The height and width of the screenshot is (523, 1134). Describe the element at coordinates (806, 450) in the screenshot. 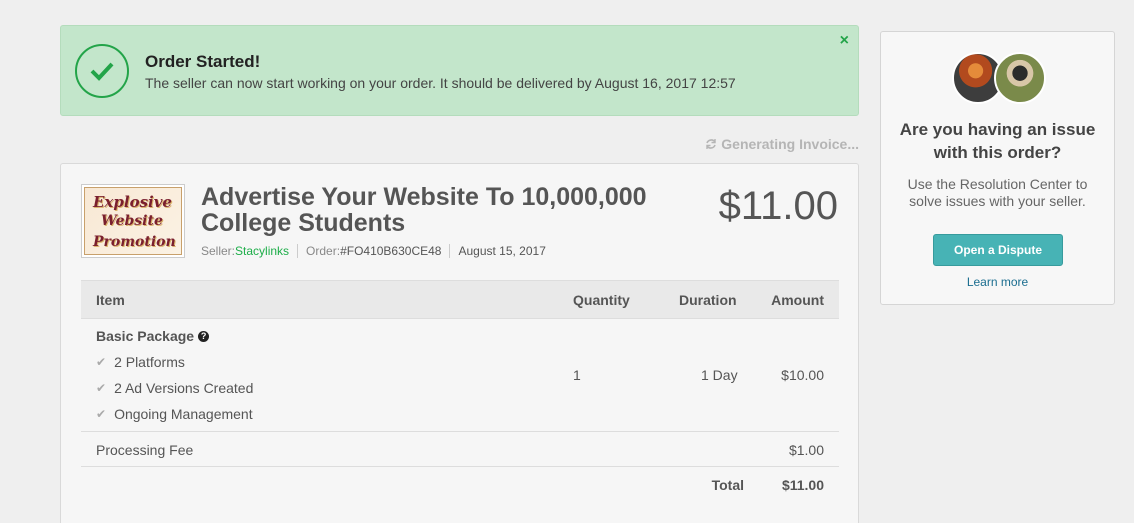

I see `fee-amount: $1.00` at that location.